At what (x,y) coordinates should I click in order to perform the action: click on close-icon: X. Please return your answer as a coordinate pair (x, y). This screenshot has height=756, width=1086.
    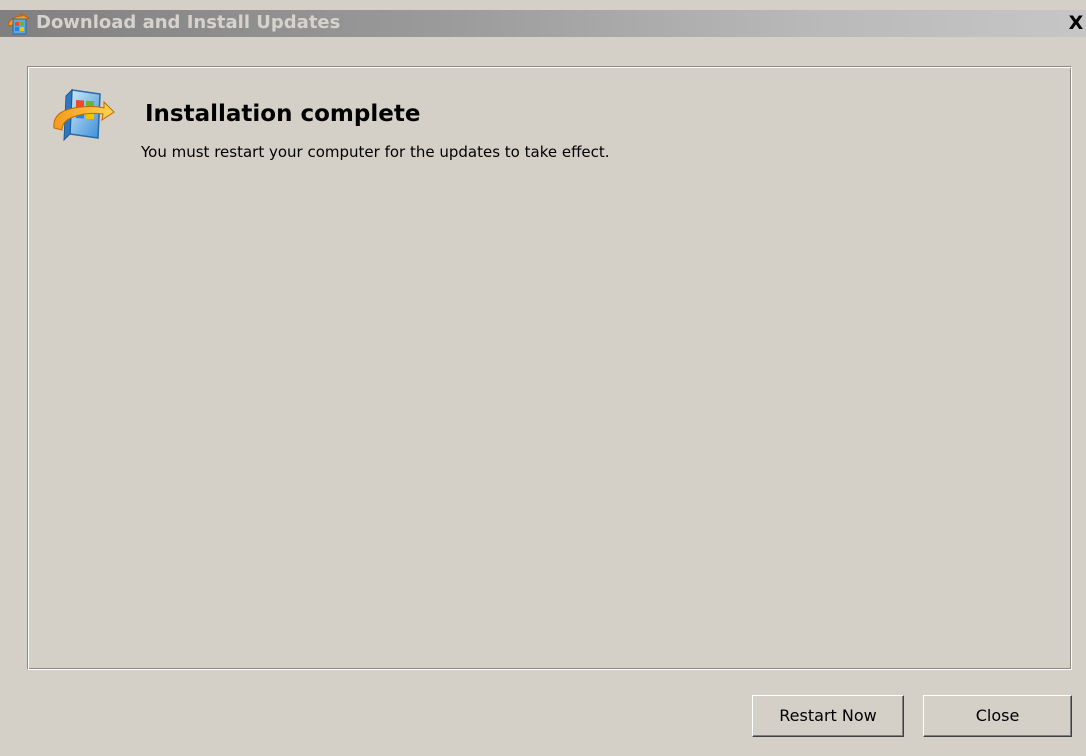
    Looking at the image, I should click on (1076, 23).